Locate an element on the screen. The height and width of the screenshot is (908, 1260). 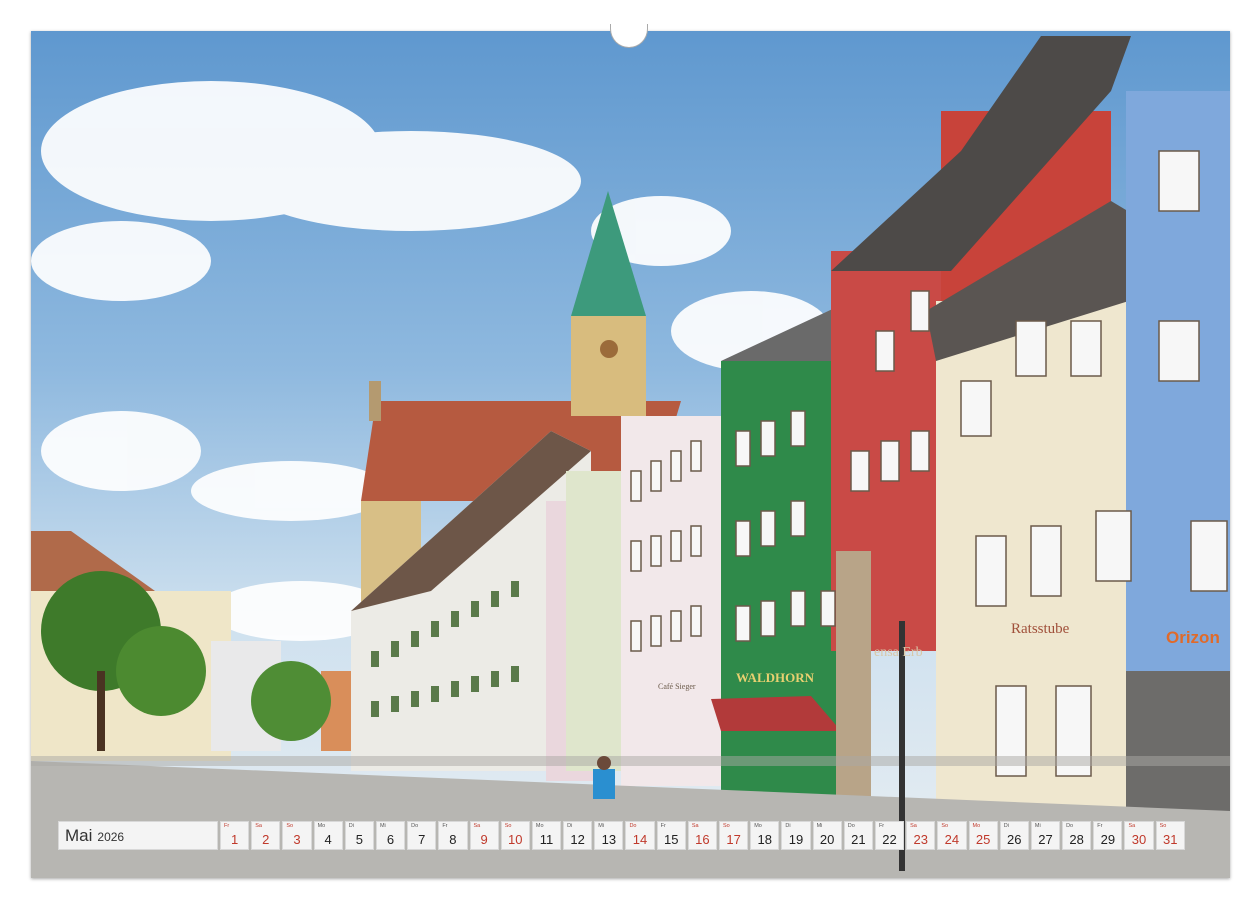
day-cell: Mi 20 is located at coordinates (827, 835).